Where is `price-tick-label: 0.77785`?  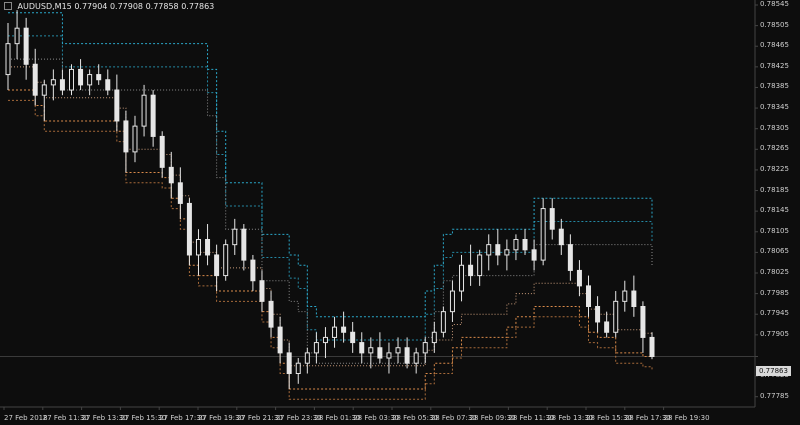
price-tick-label: 0.77785 is located at coordinates (774, 395).